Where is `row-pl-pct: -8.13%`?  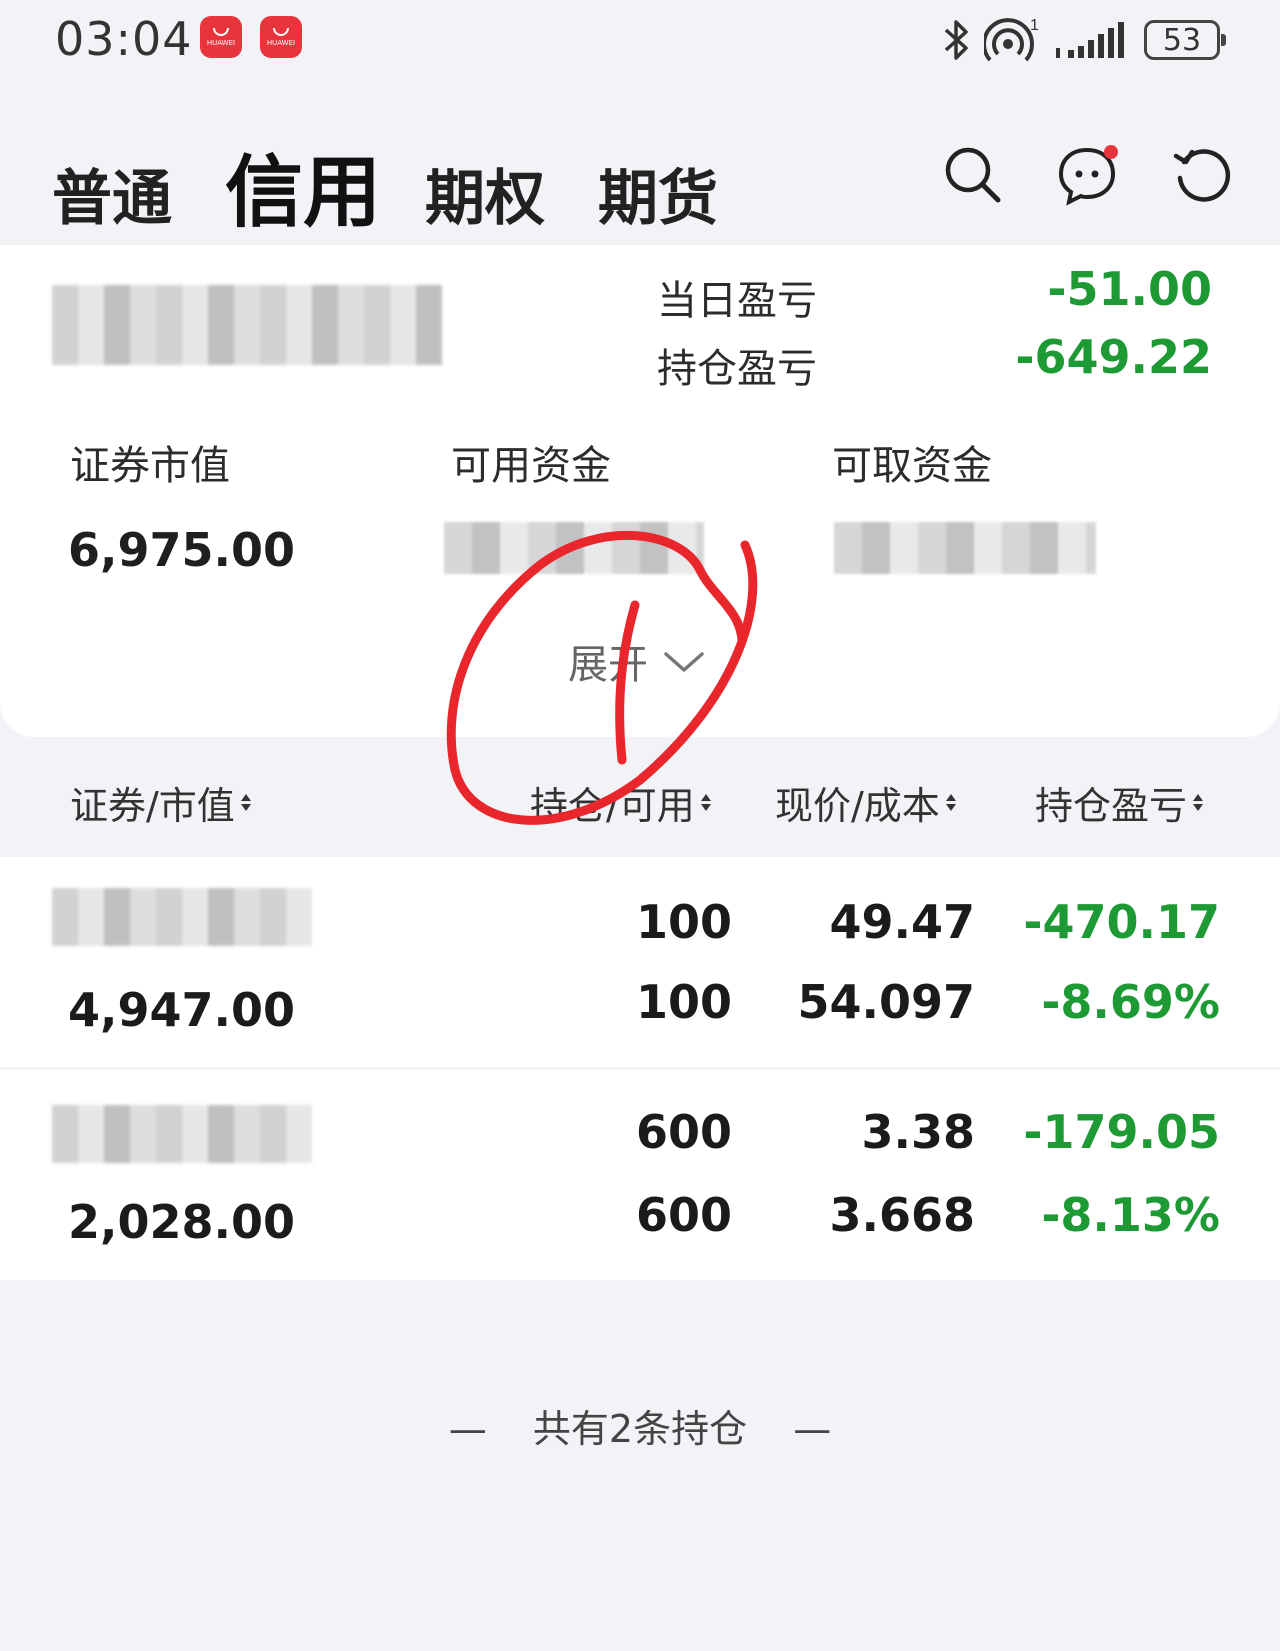
row-pl-pct: -8.13% is located at coordinates (1130, 1215).